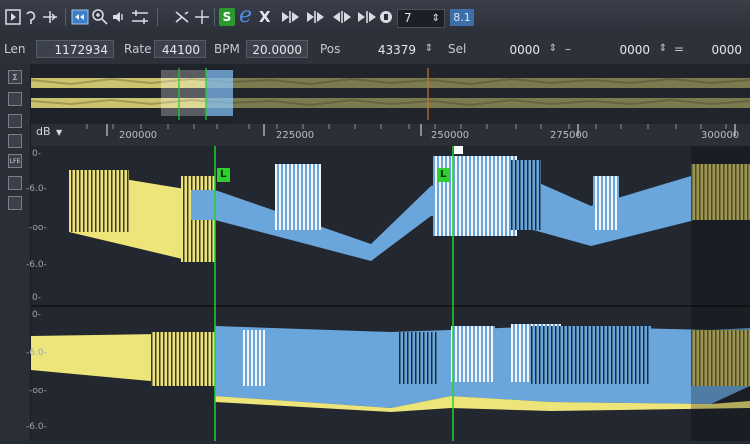 The image size is (750, 444). What do you see at coordinates (568, 49) in the screenshot?
I see `sel-dash: –` at bounding box center [568, 49].